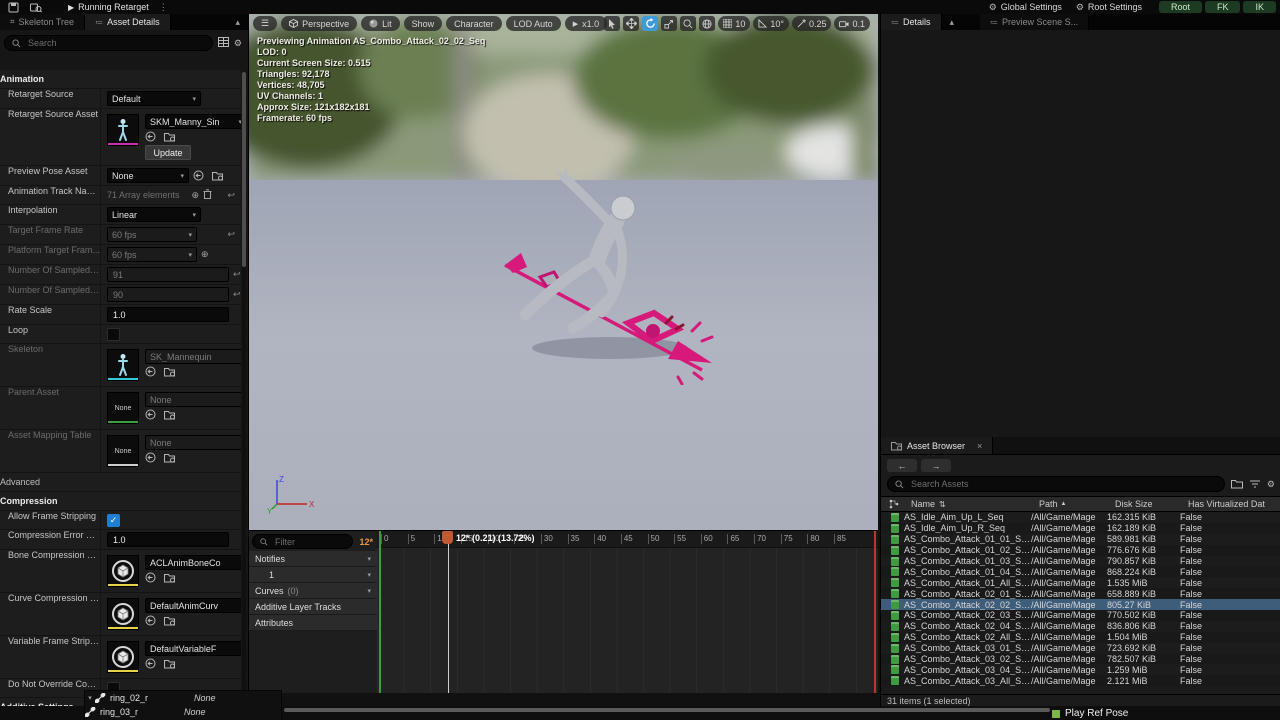 The image size is (1280, 720). I want to click on perspective-button: Perspective, so click(319, 23).